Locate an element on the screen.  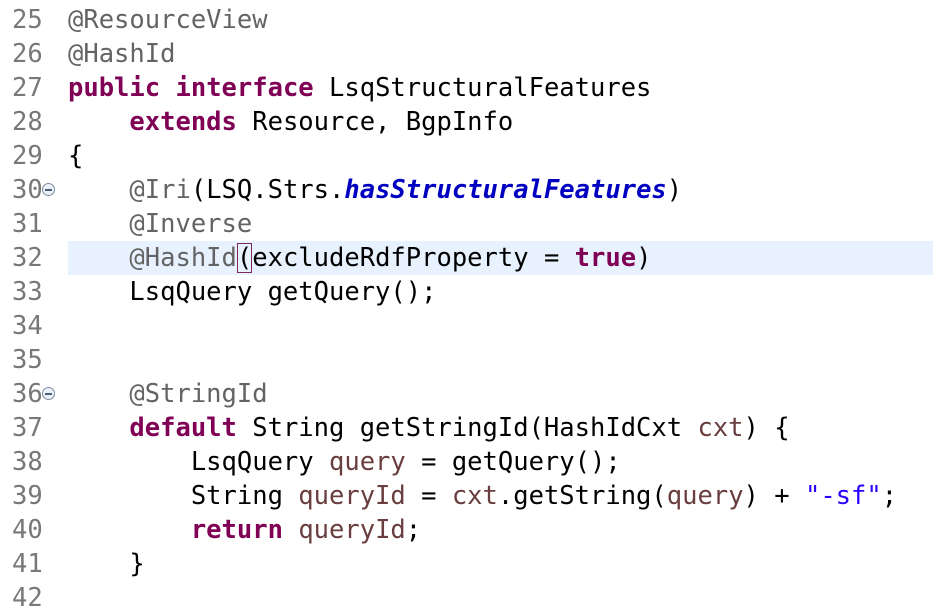
code-text: { is located at coordinates (75, 156).